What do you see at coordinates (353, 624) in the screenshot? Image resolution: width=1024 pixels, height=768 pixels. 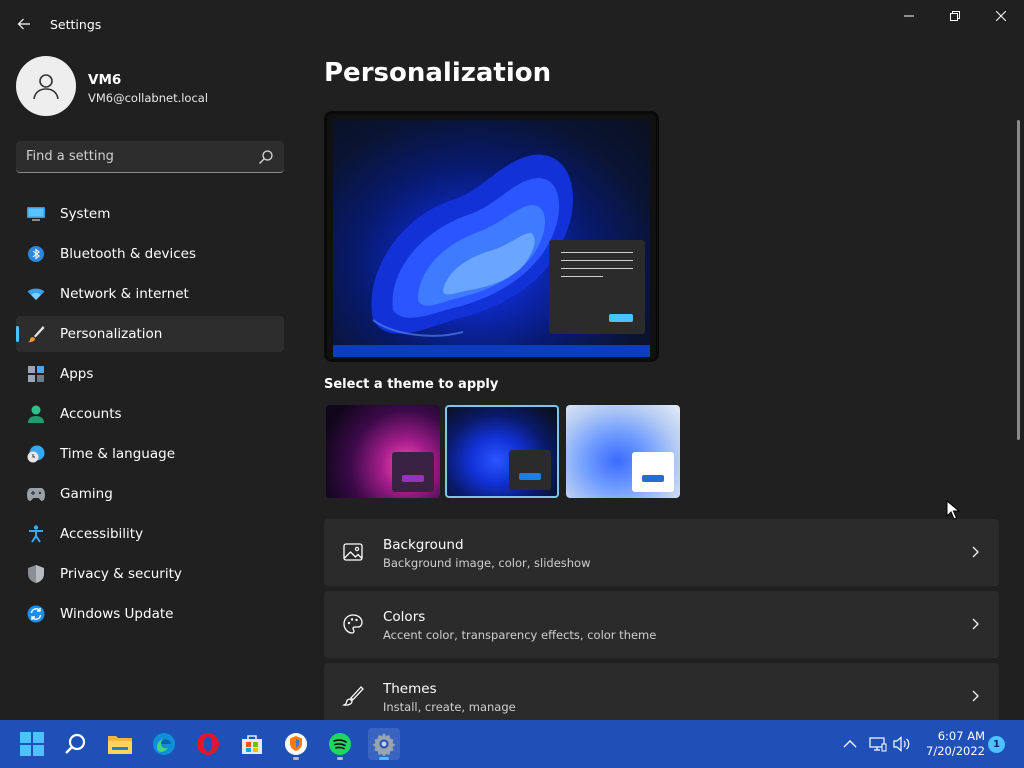 I see `palette-icon` at bounding box center [353, 624].